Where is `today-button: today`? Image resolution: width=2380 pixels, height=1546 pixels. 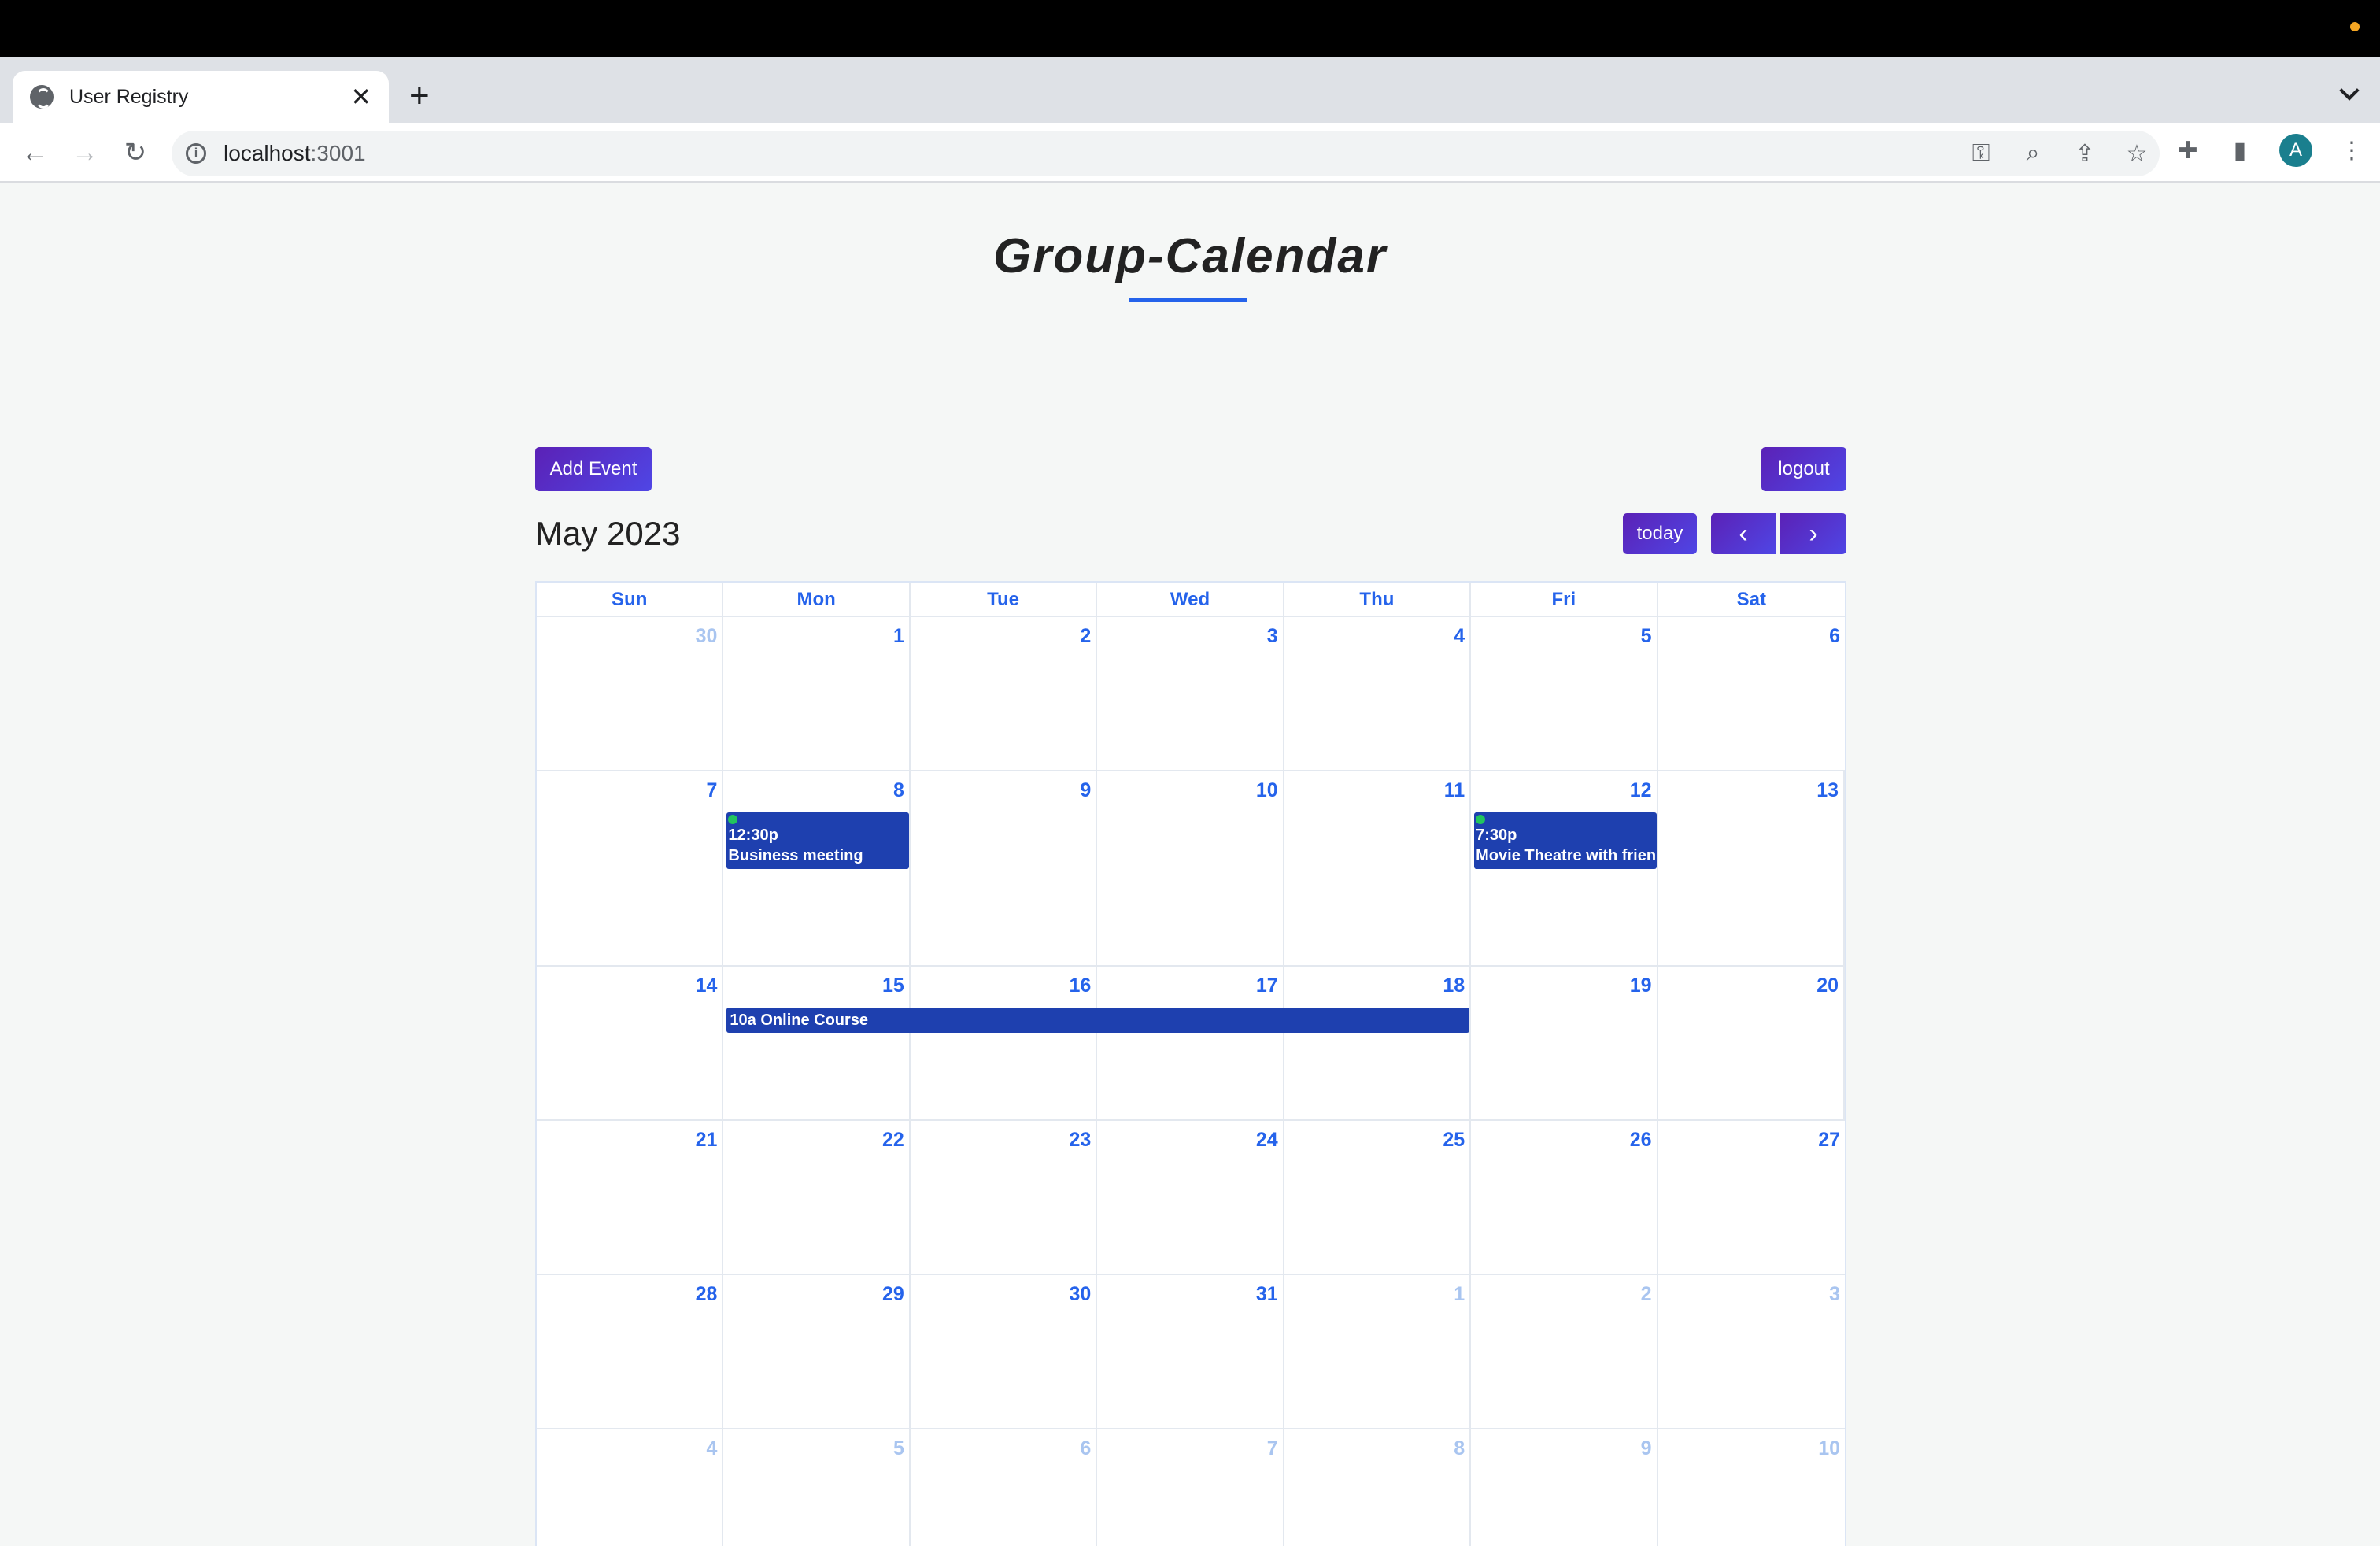 today-button: today is located at coordinates (1660, 534).